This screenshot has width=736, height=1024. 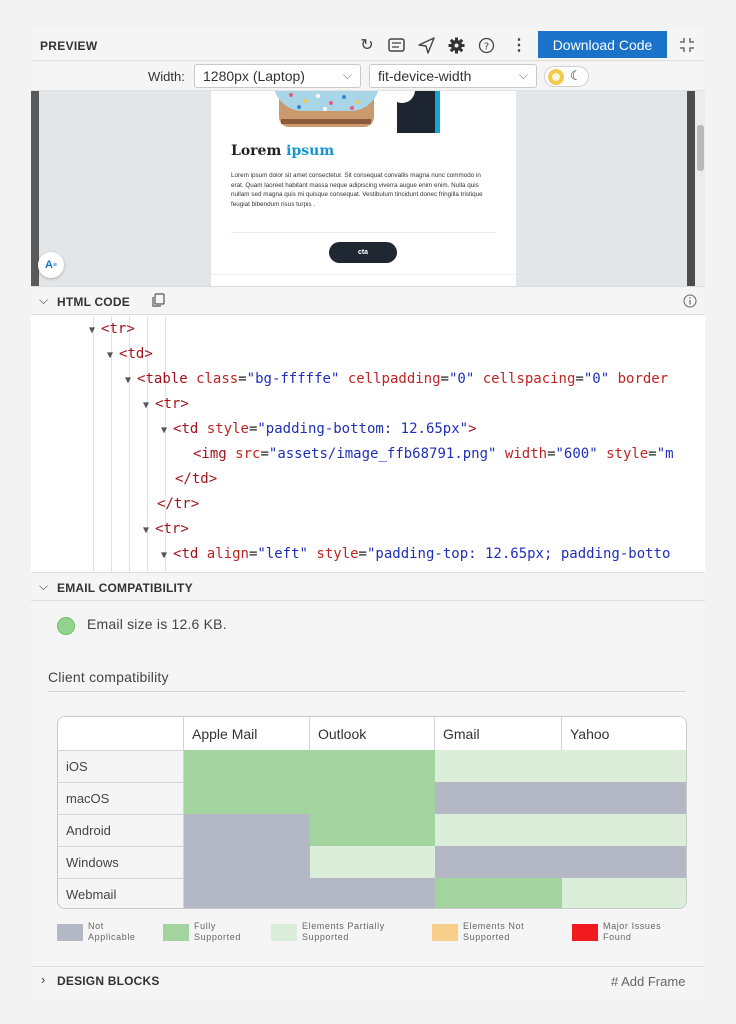 What do you see at coordinates (93, 302) in the screenshot?
I see `html-code-title: HTML CODE` at bounding box center [93, 302].